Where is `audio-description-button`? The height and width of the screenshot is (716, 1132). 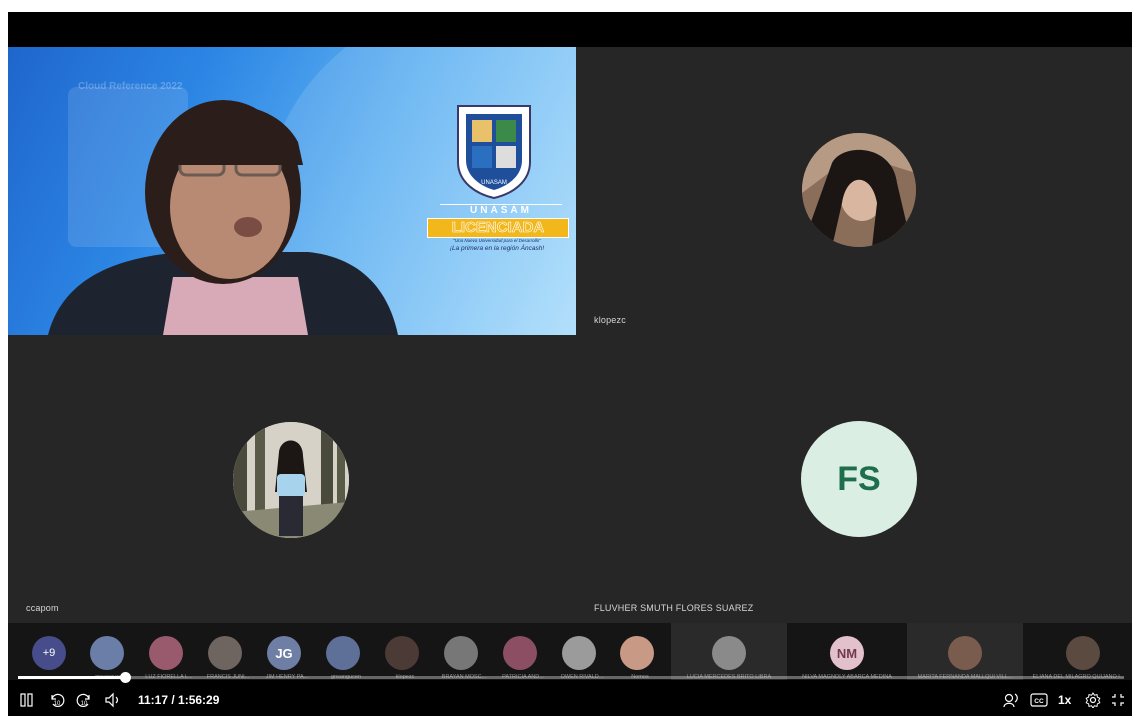
audio-description-button is located at coordinates (1011, 700).